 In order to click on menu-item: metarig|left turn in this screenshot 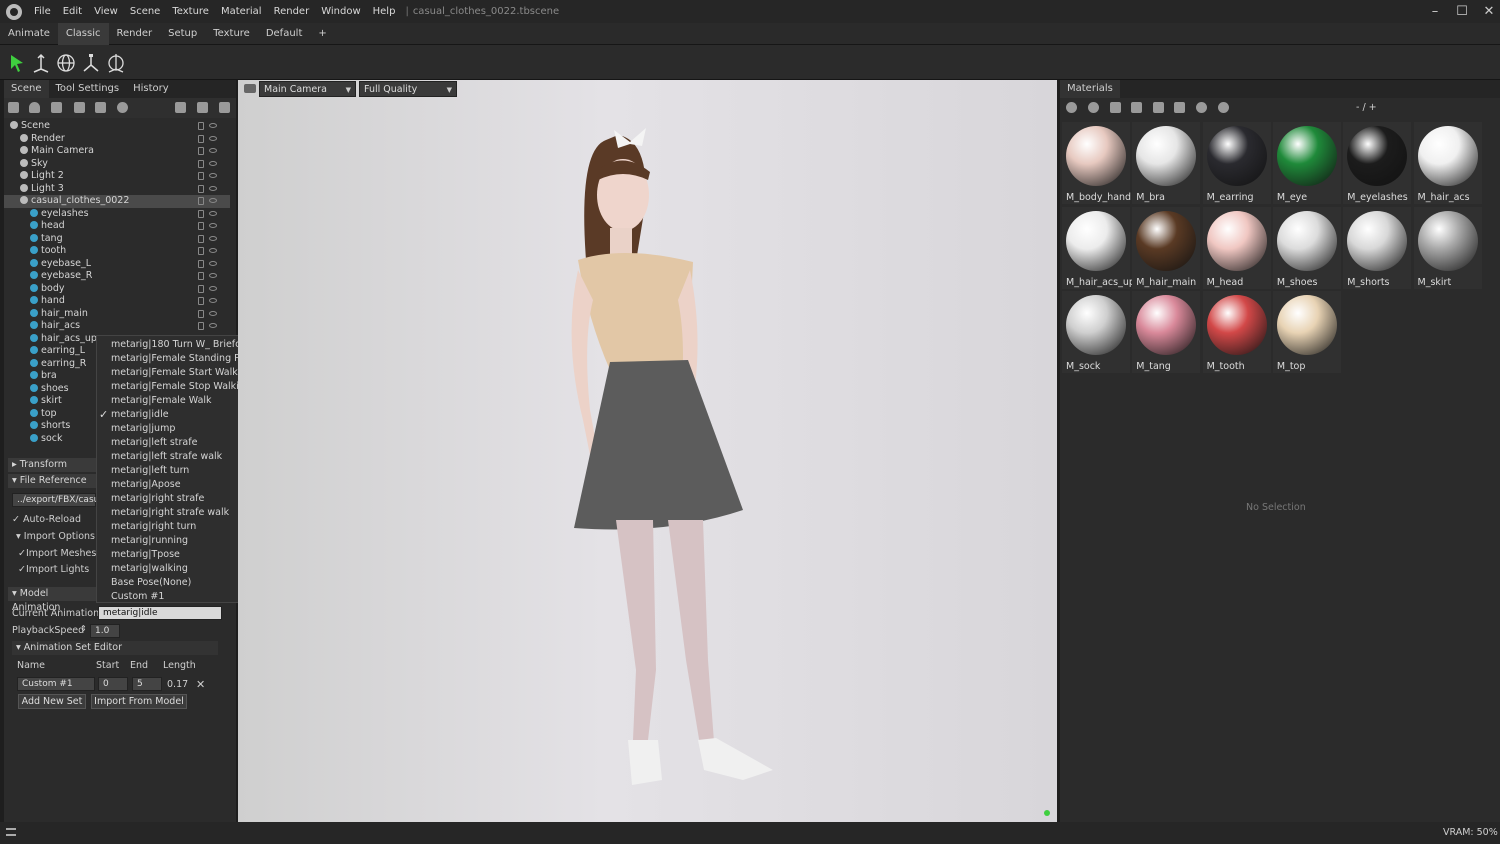, I will do `click(150, 471)`.